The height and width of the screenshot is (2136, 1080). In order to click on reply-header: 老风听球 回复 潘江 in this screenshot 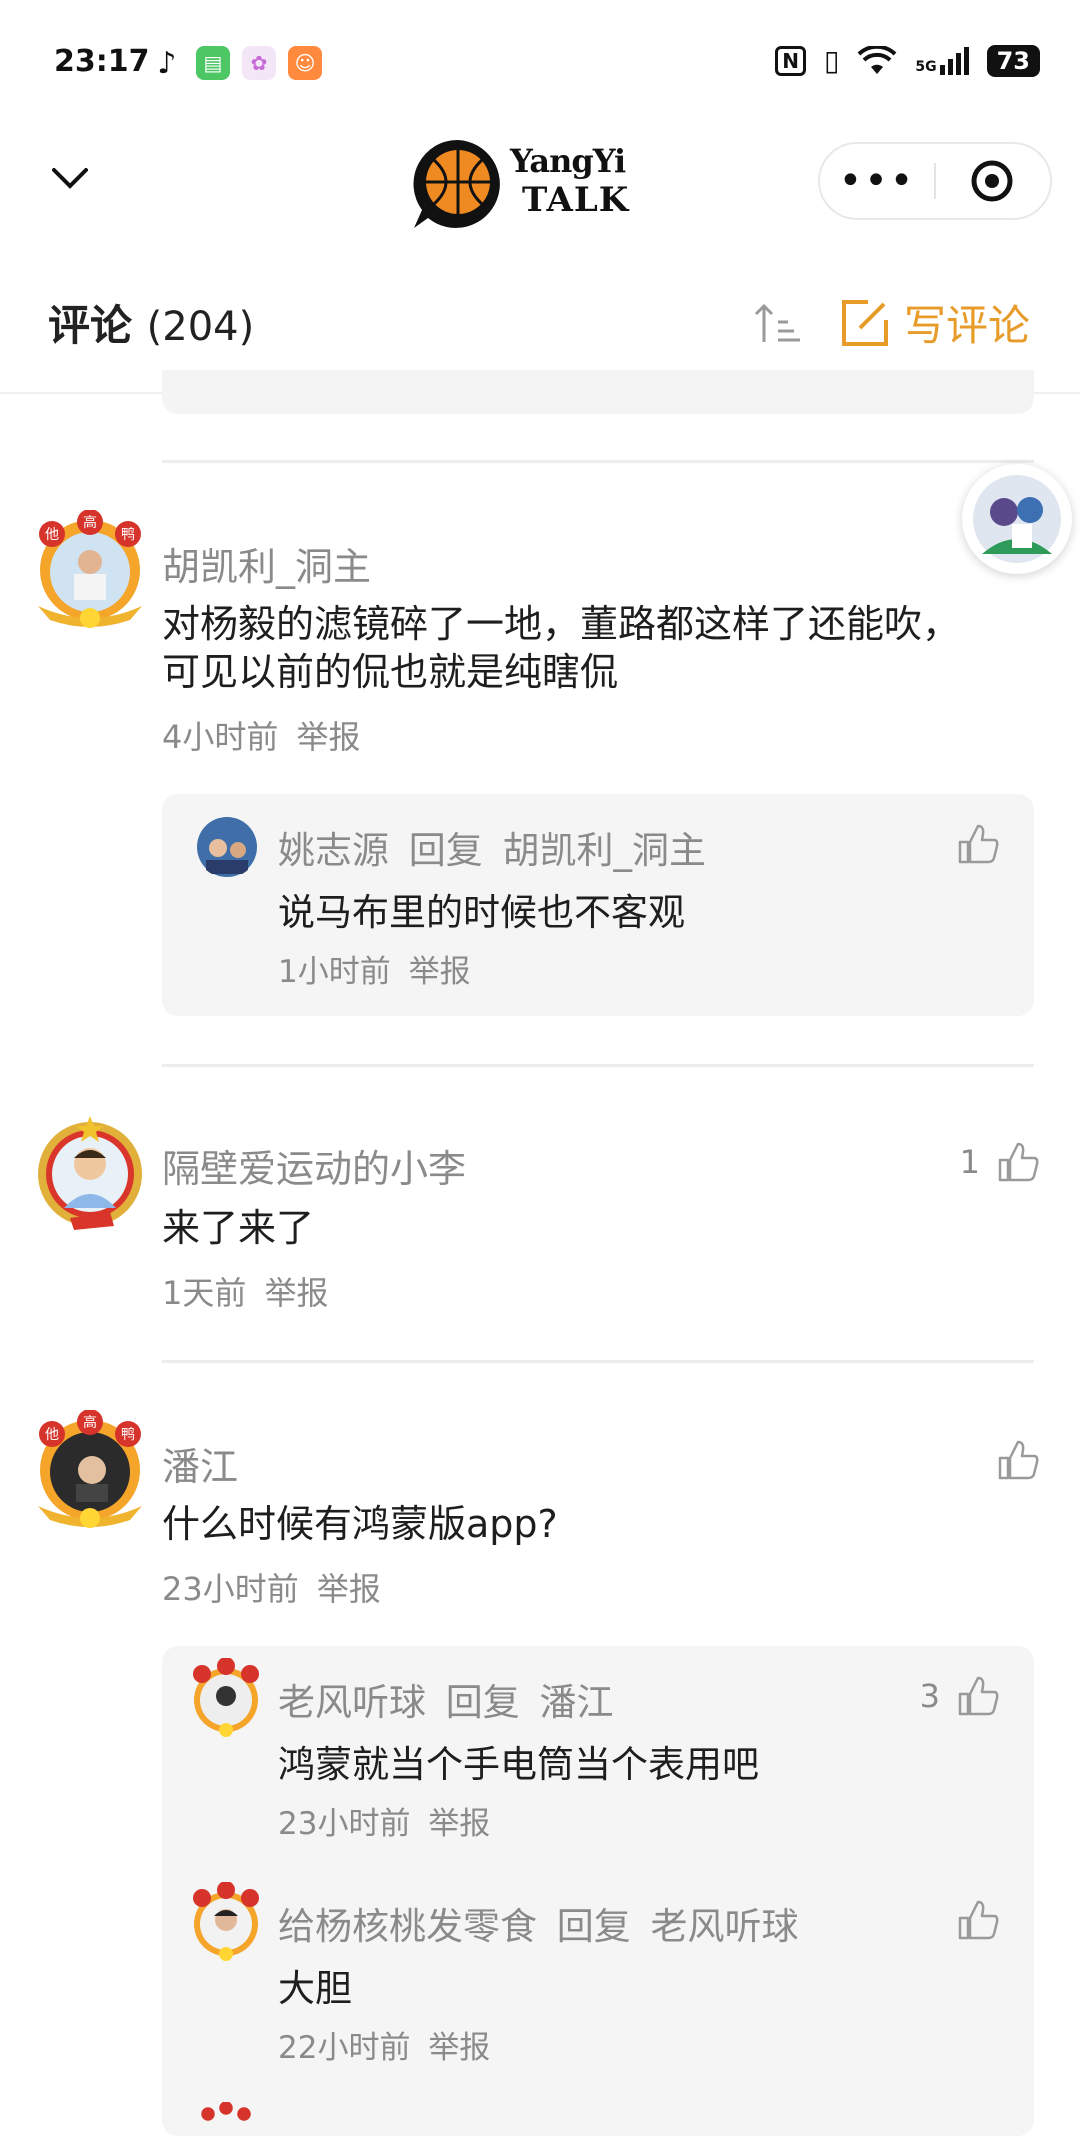, I will do `click(446, 1699)`.